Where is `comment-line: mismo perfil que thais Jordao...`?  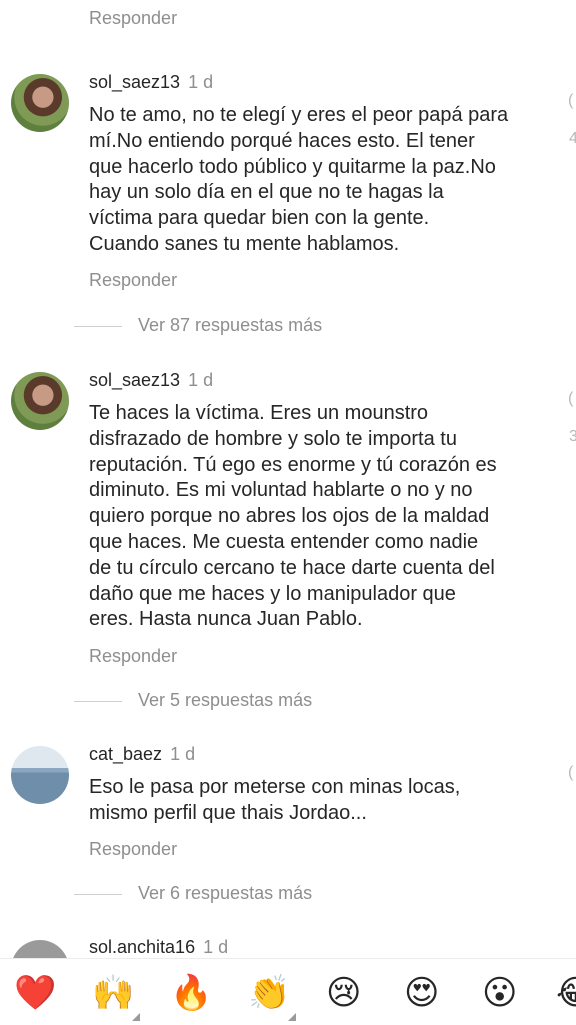
comment-line: mismo perfil que thais Jordao... is located at coordinates (228, 812).